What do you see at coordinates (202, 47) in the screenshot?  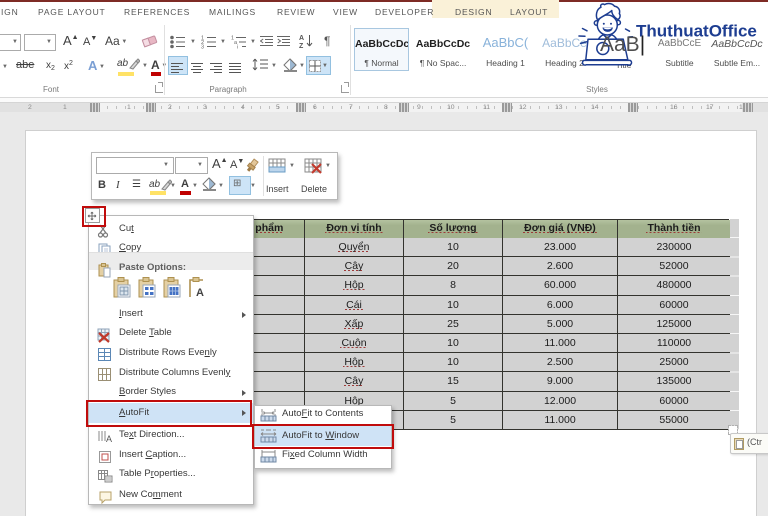 I see `svg-text: 3` at bounding box center [202, 47].